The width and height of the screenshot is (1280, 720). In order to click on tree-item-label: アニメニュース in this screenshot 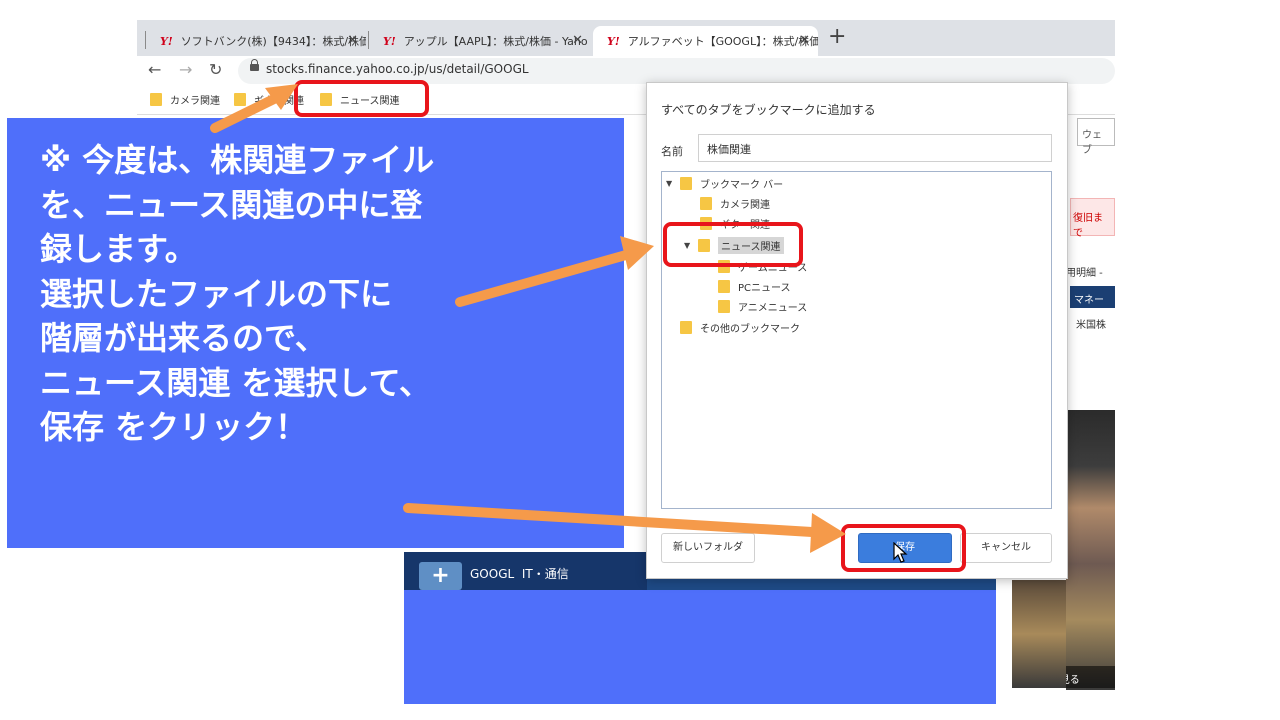, I will do `click(773, 308)`.